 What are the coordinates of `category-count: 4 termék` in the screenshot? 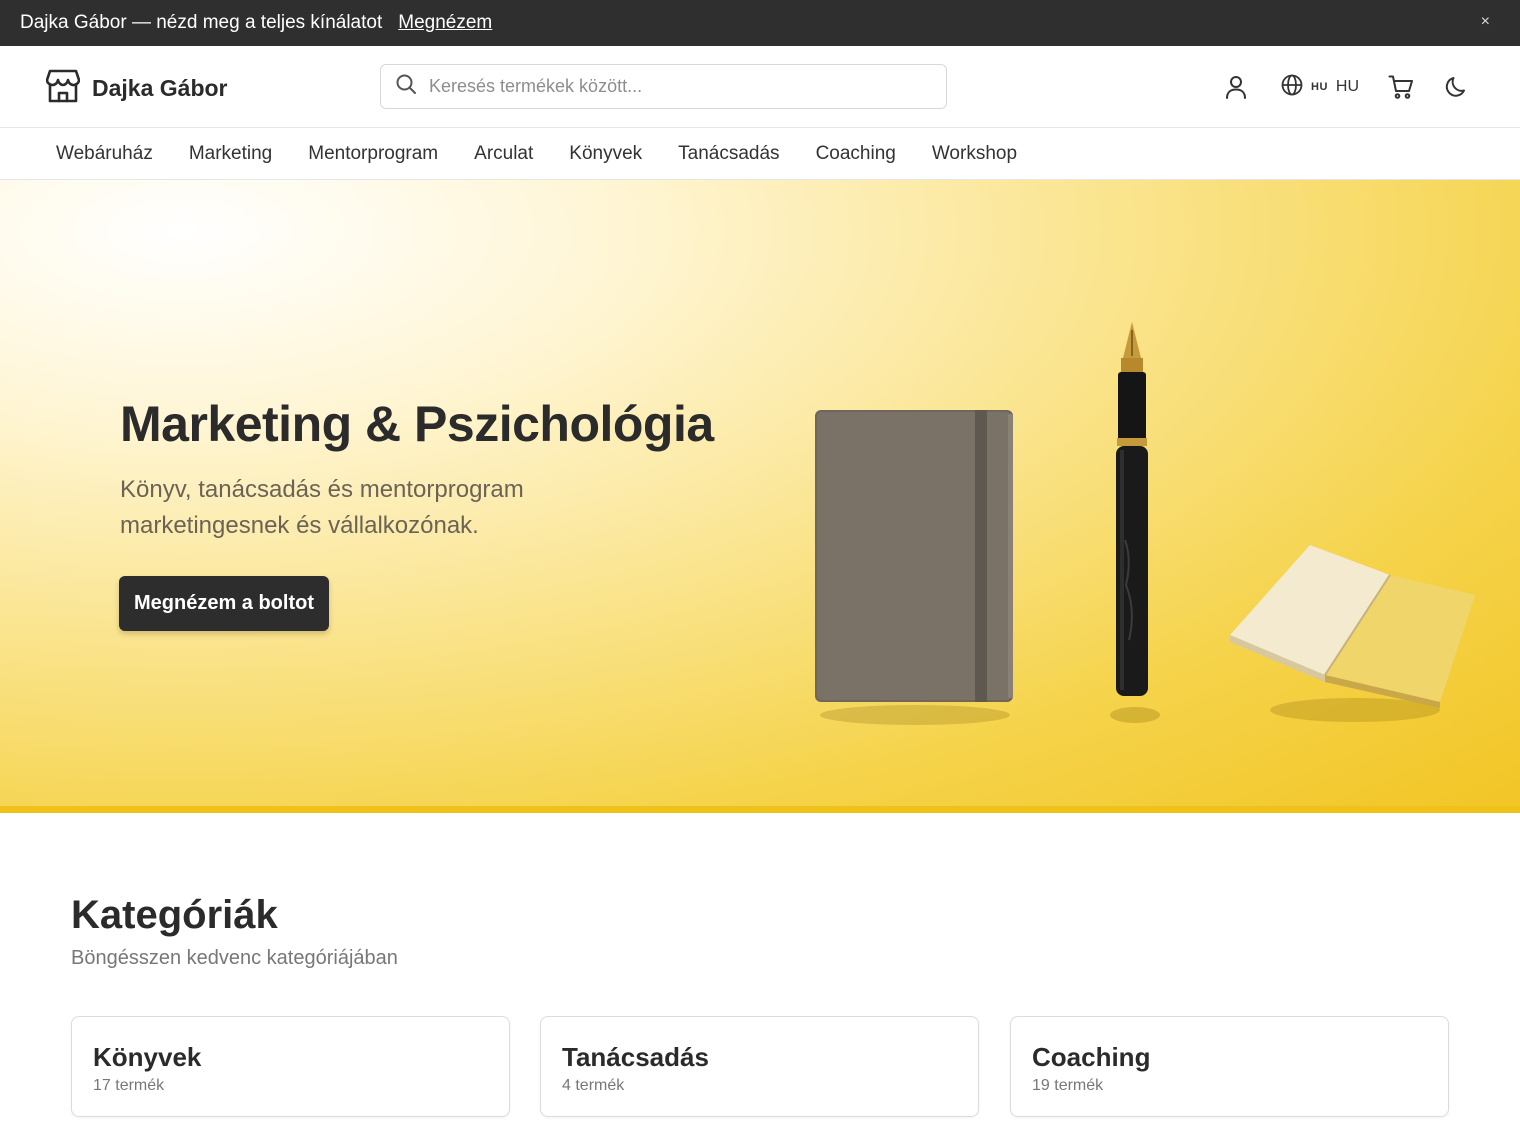 It's located at (593, 1085).